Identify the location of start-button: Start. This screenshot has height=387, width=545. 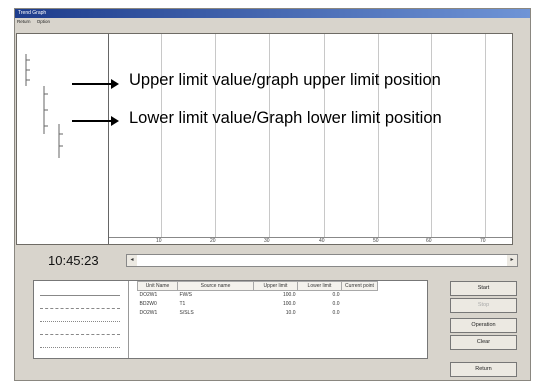
(483, 288).